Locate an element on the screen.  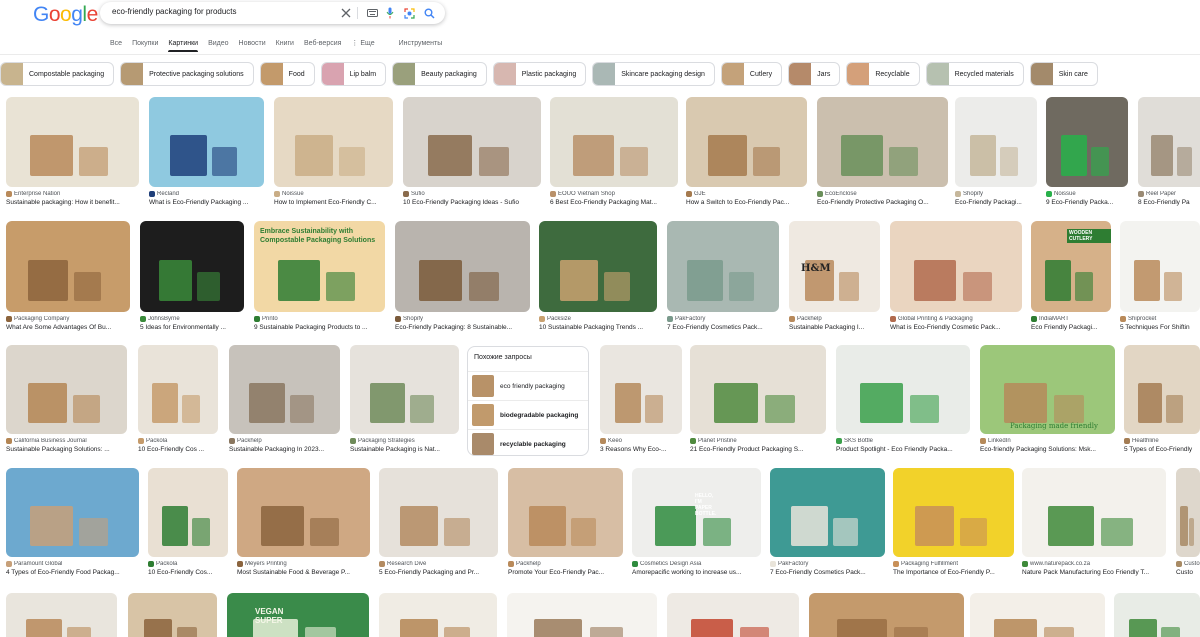
result-source: Packaging Strategies is located at coordinates (404, 441).